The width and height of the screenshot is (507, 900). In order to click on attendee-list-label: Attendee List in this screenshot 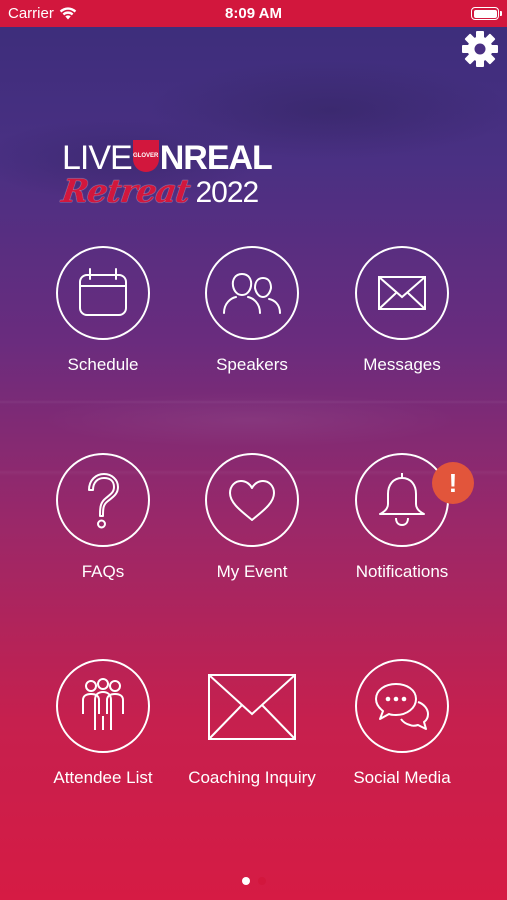, I will do `click(103, 777)`.